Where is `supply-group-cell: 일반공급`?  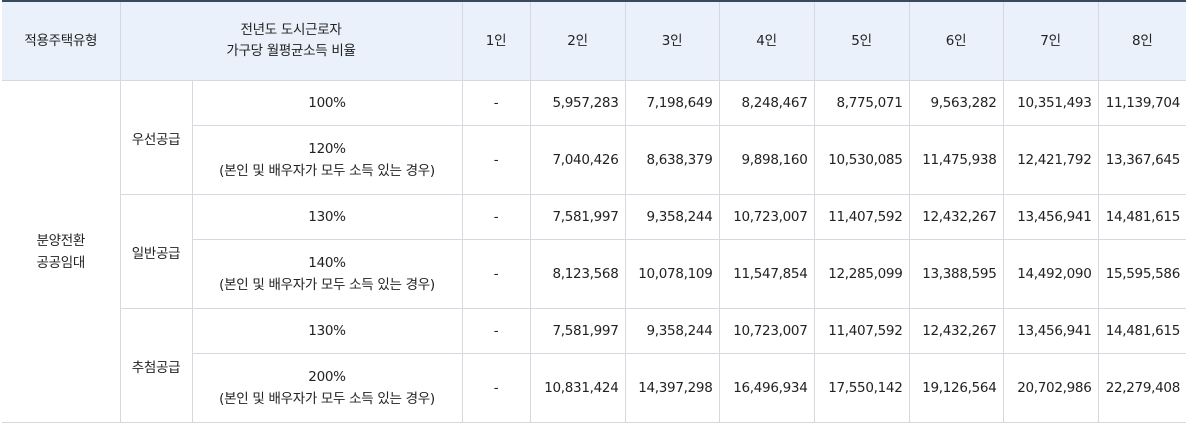 supply-group-cell: 일반공급 is located at coordinates (156, 251).